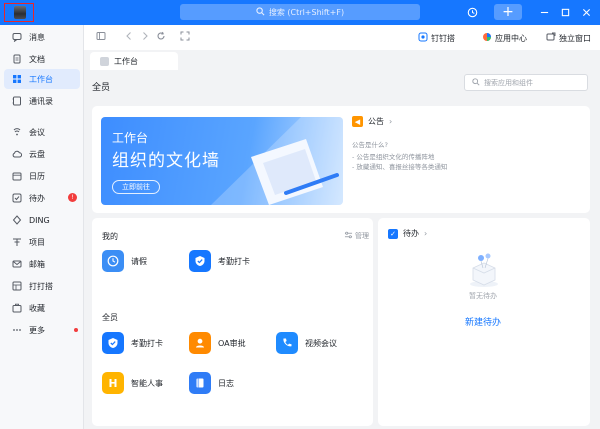 Image resolution: width=600 pixels, height=429 pixels. I want to click on fullscreen-icon, so click(185, 37).